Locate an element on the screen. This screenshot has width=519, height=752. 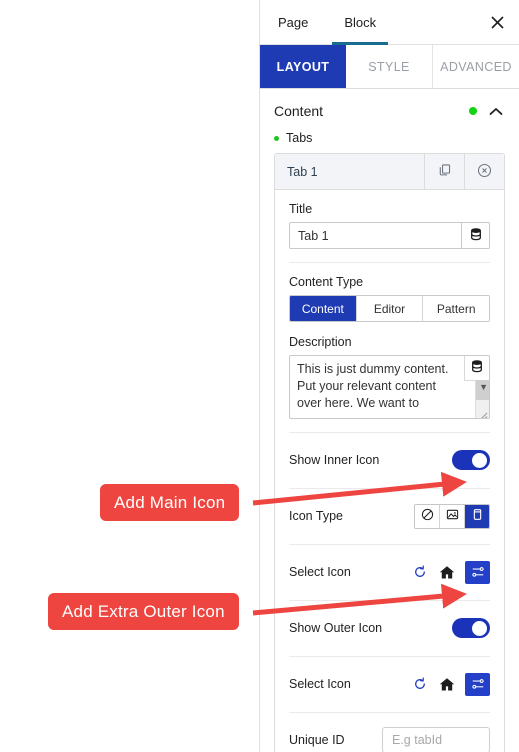
image-icon is located at coordinates (452, 516).